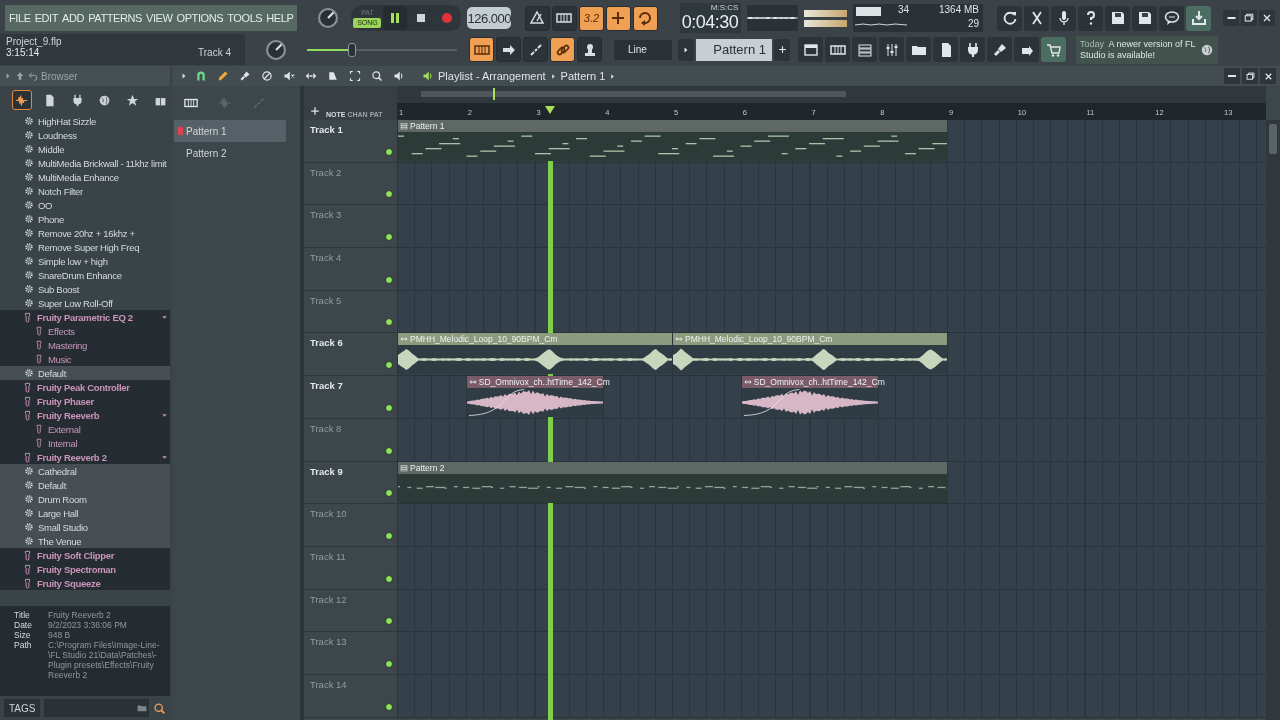 Image resolution: width=1280 pixels, height=720 pixels. Describe the element at coordinates (85, 443) in the screenshot. I see `browser-item: Internal` at that location.